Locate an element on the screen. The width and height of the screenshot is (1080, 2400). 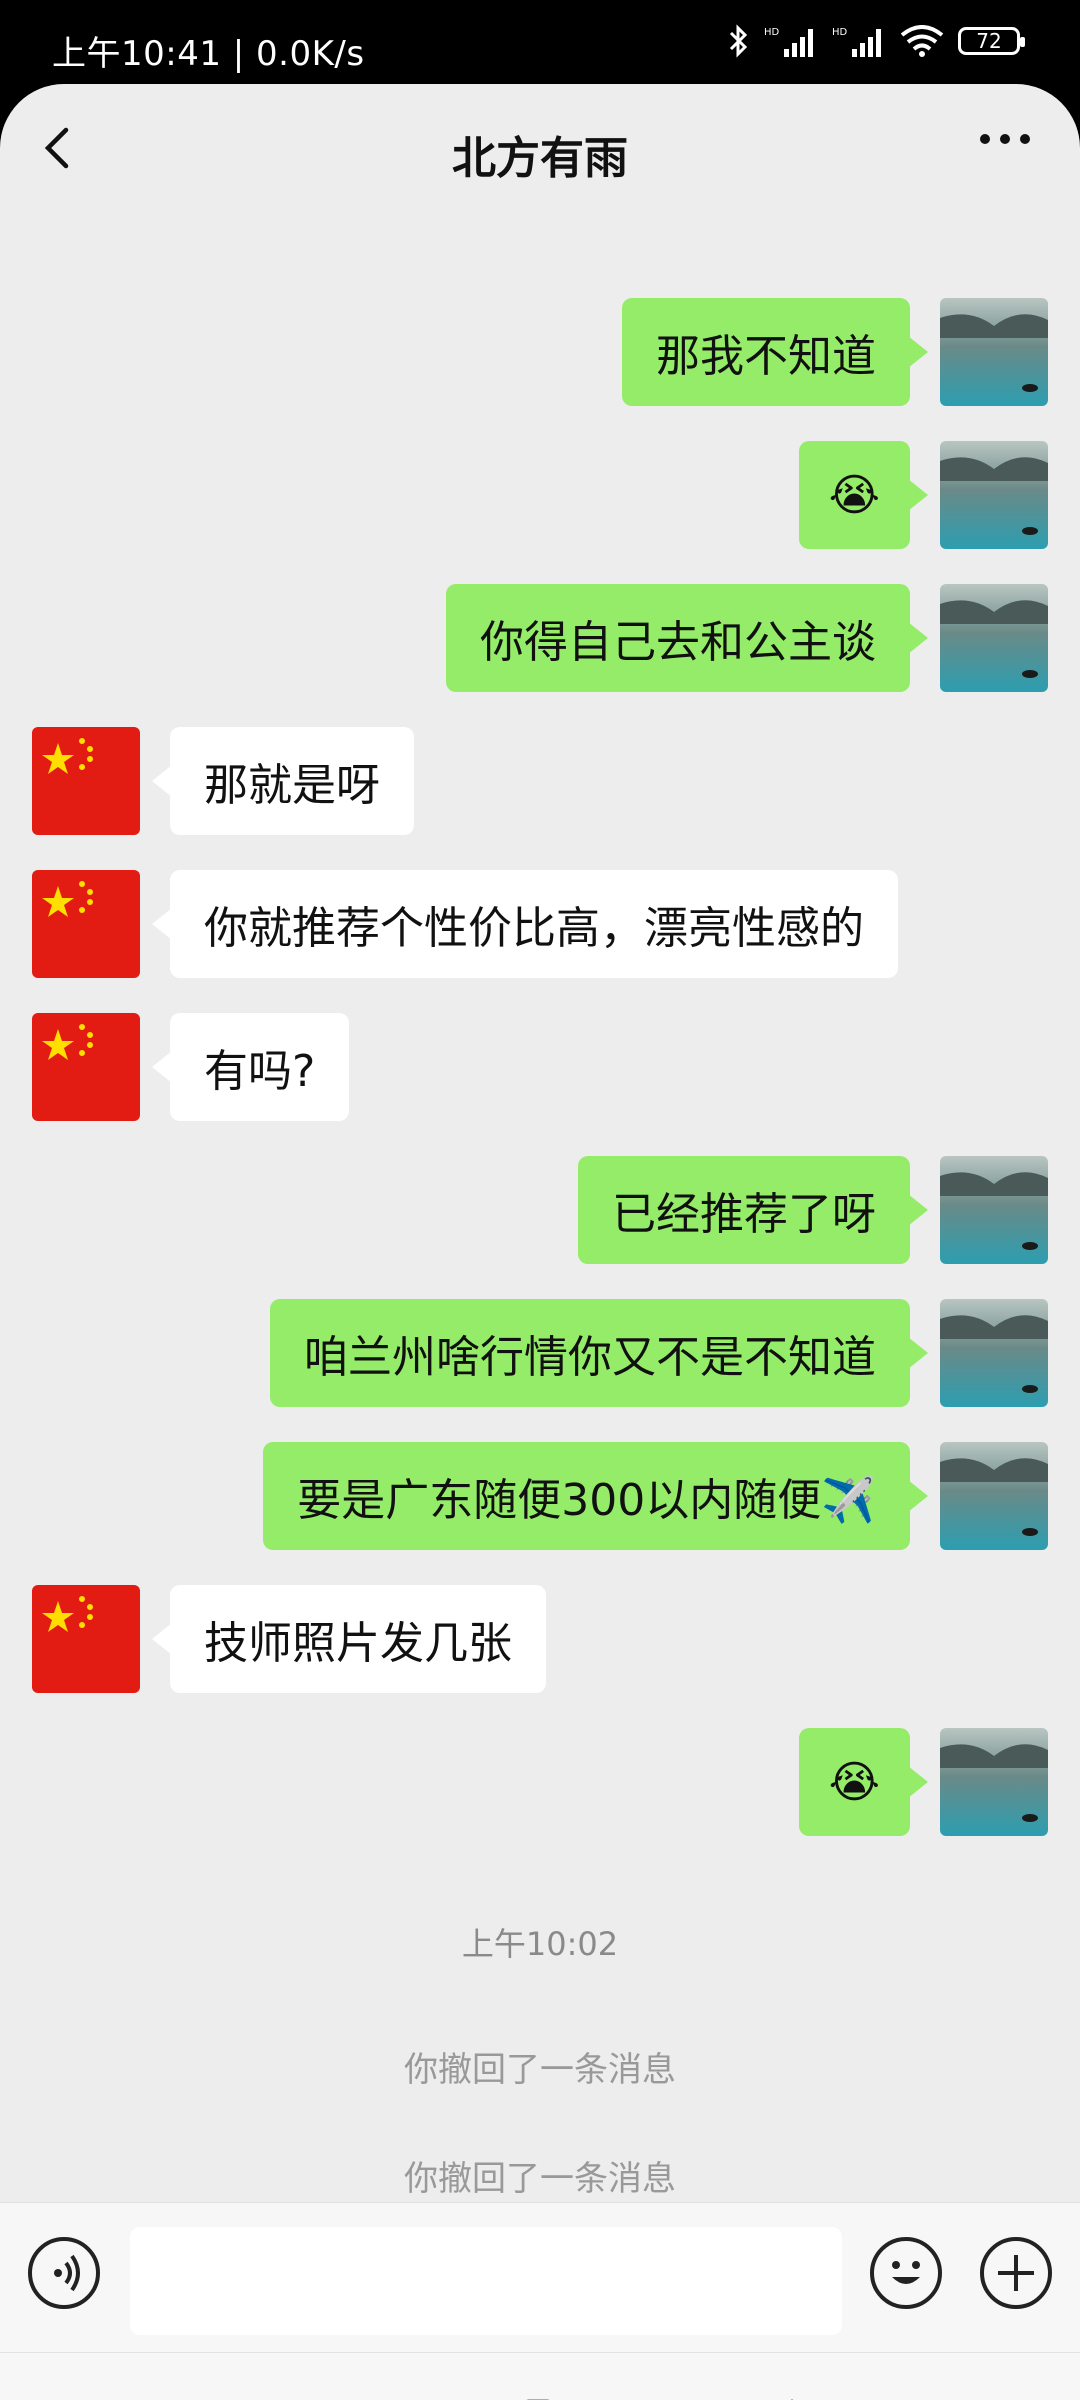
message-bubble: 咱兰州啥行情你又不是不知道 is located at coordinates (599, 1353).